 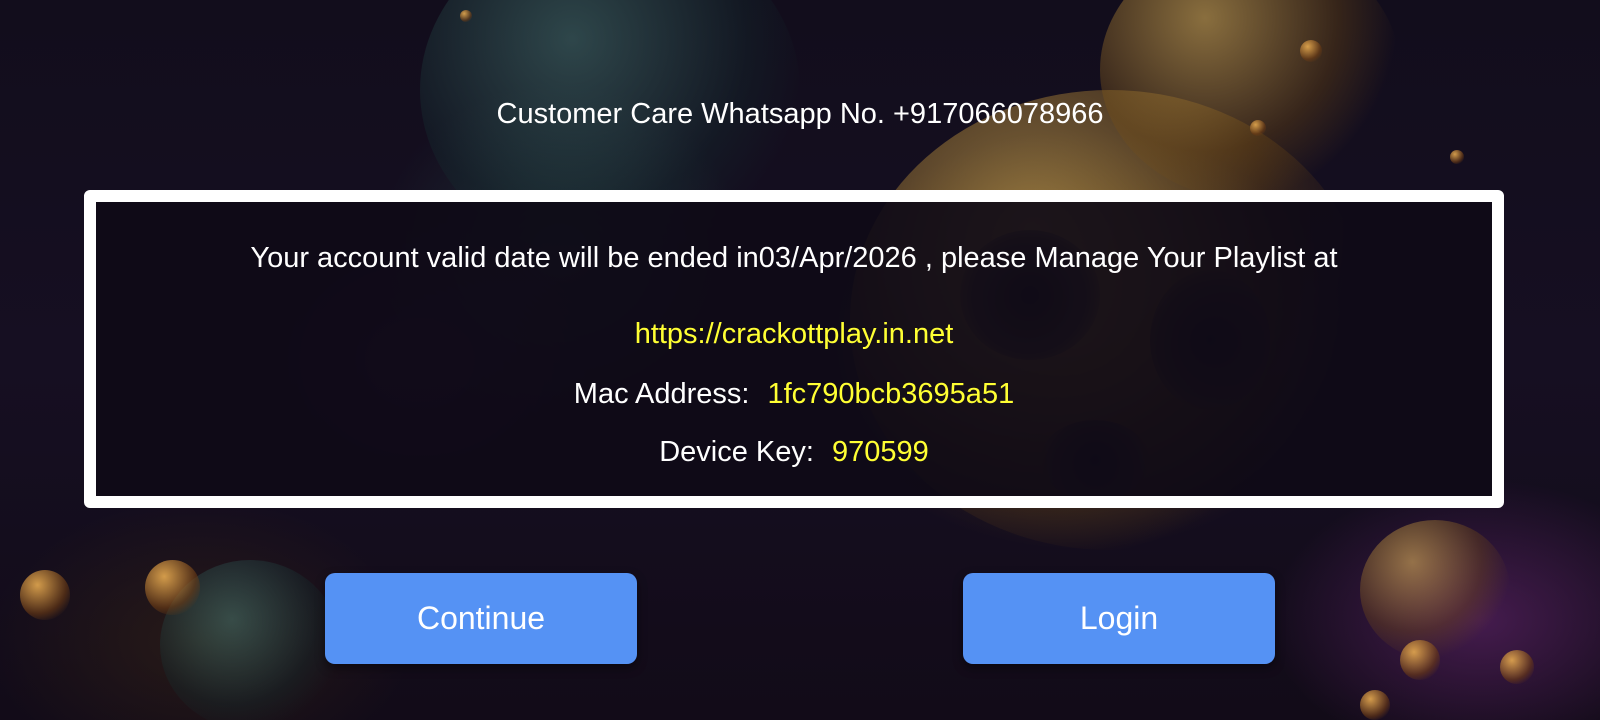 What do you see at coordinates (661, 394) in the screenshot?
I see `mac-address-label: Mac Address:` at bounding box center [661, 394].